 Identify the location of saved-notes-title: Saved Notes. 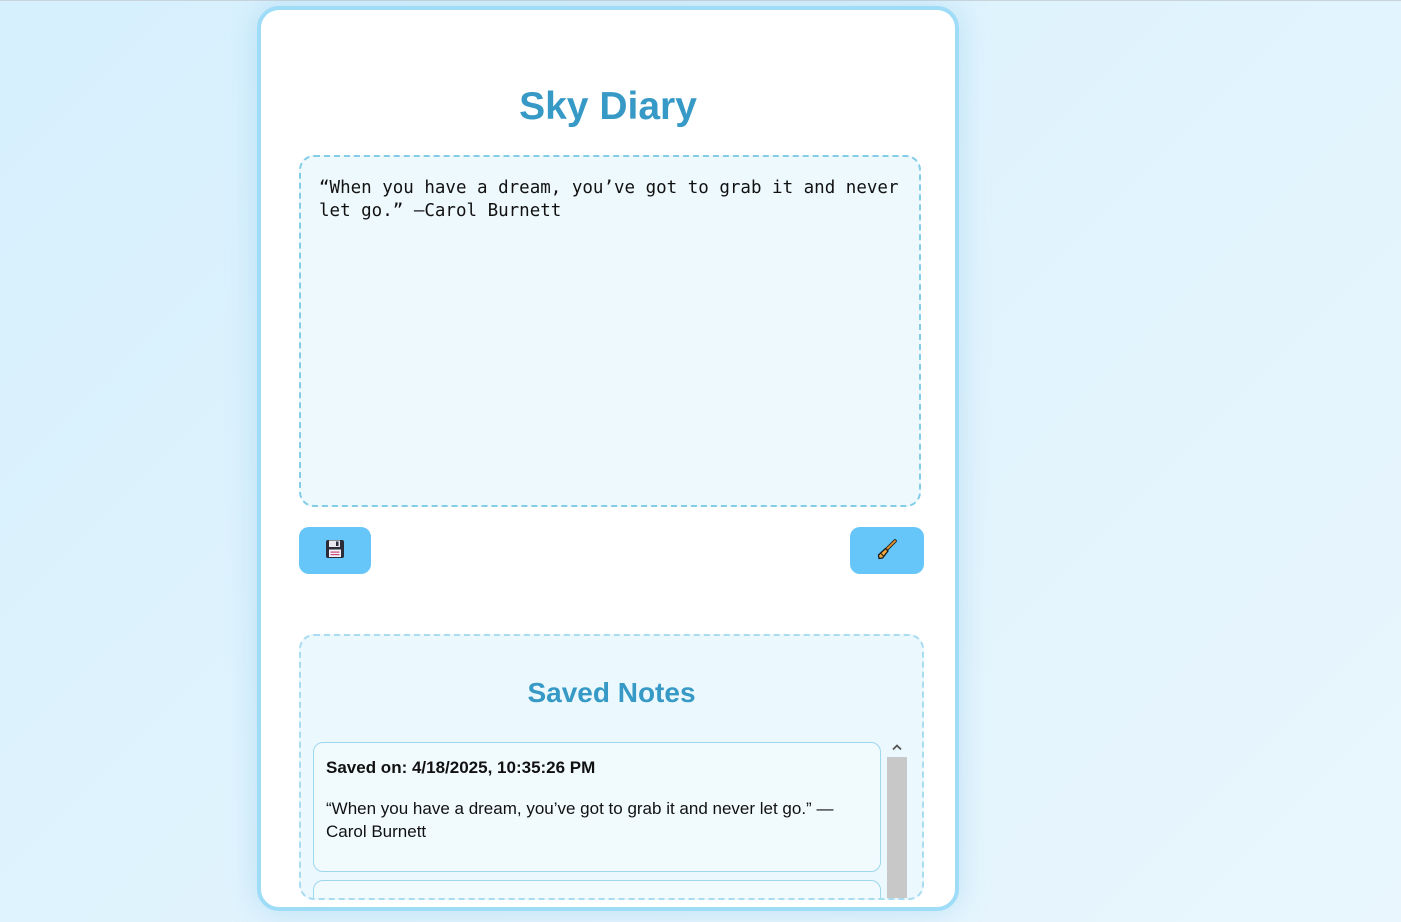
(611, 692).